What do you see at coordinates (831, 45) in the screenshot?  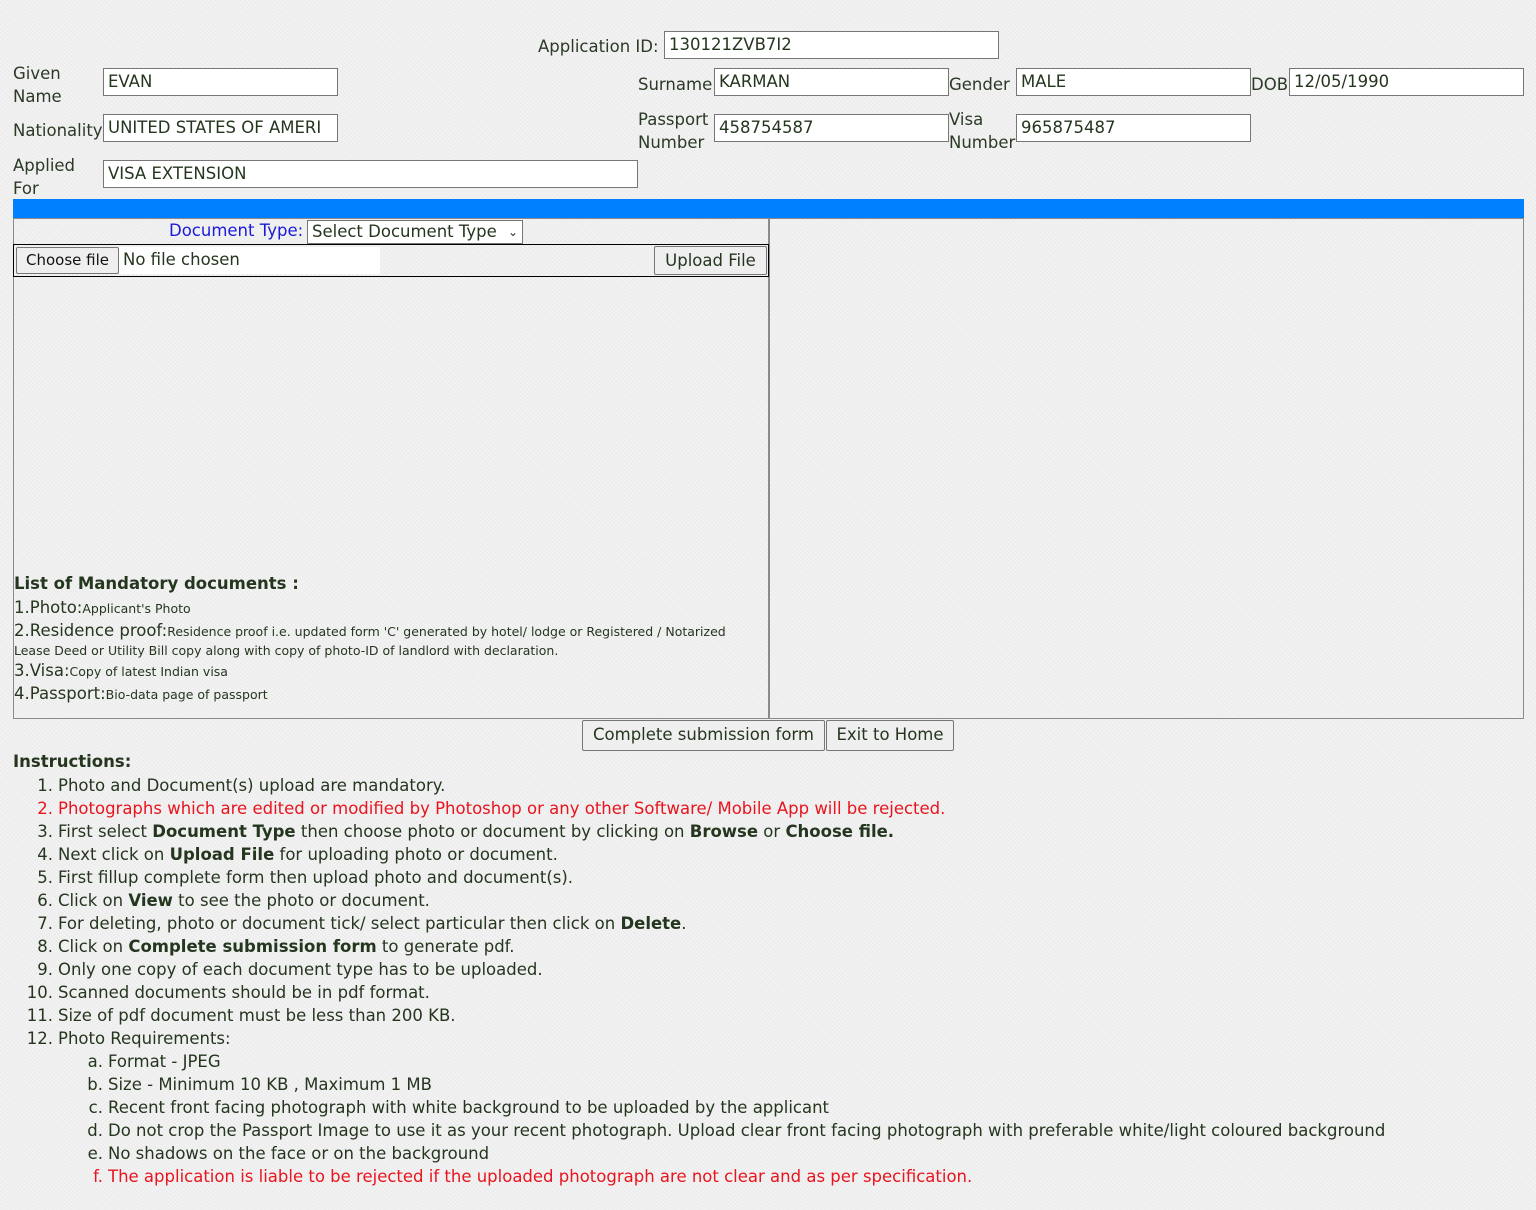 I see `application-id-field: 130121ZVB7I2` at bounding box center [831, 45].